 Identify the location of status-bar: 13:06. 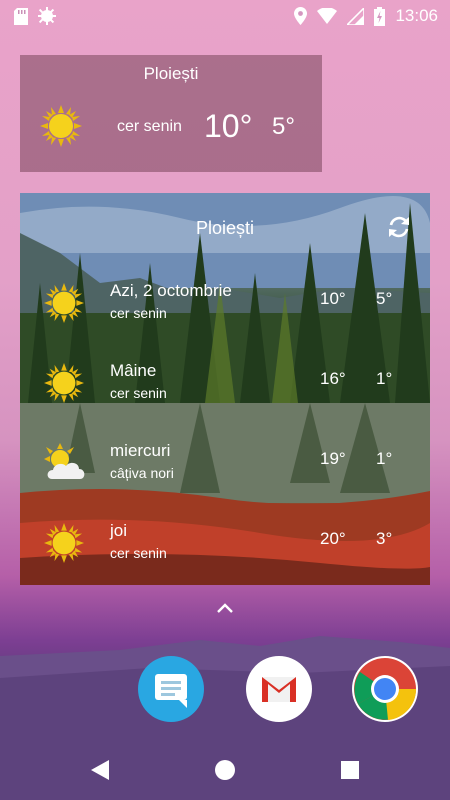
(225, 16).